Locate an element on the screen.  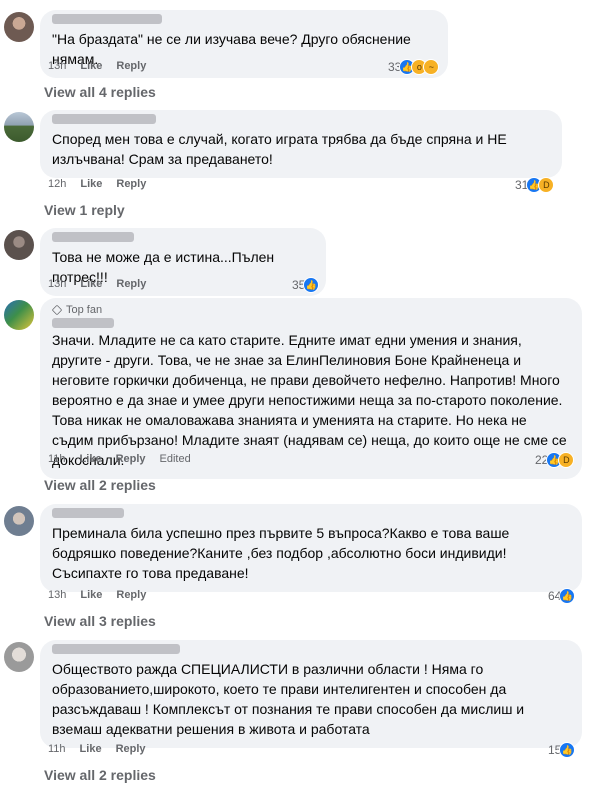
reaction-summary: 31 👍 D is located at coordinates (535, 185).